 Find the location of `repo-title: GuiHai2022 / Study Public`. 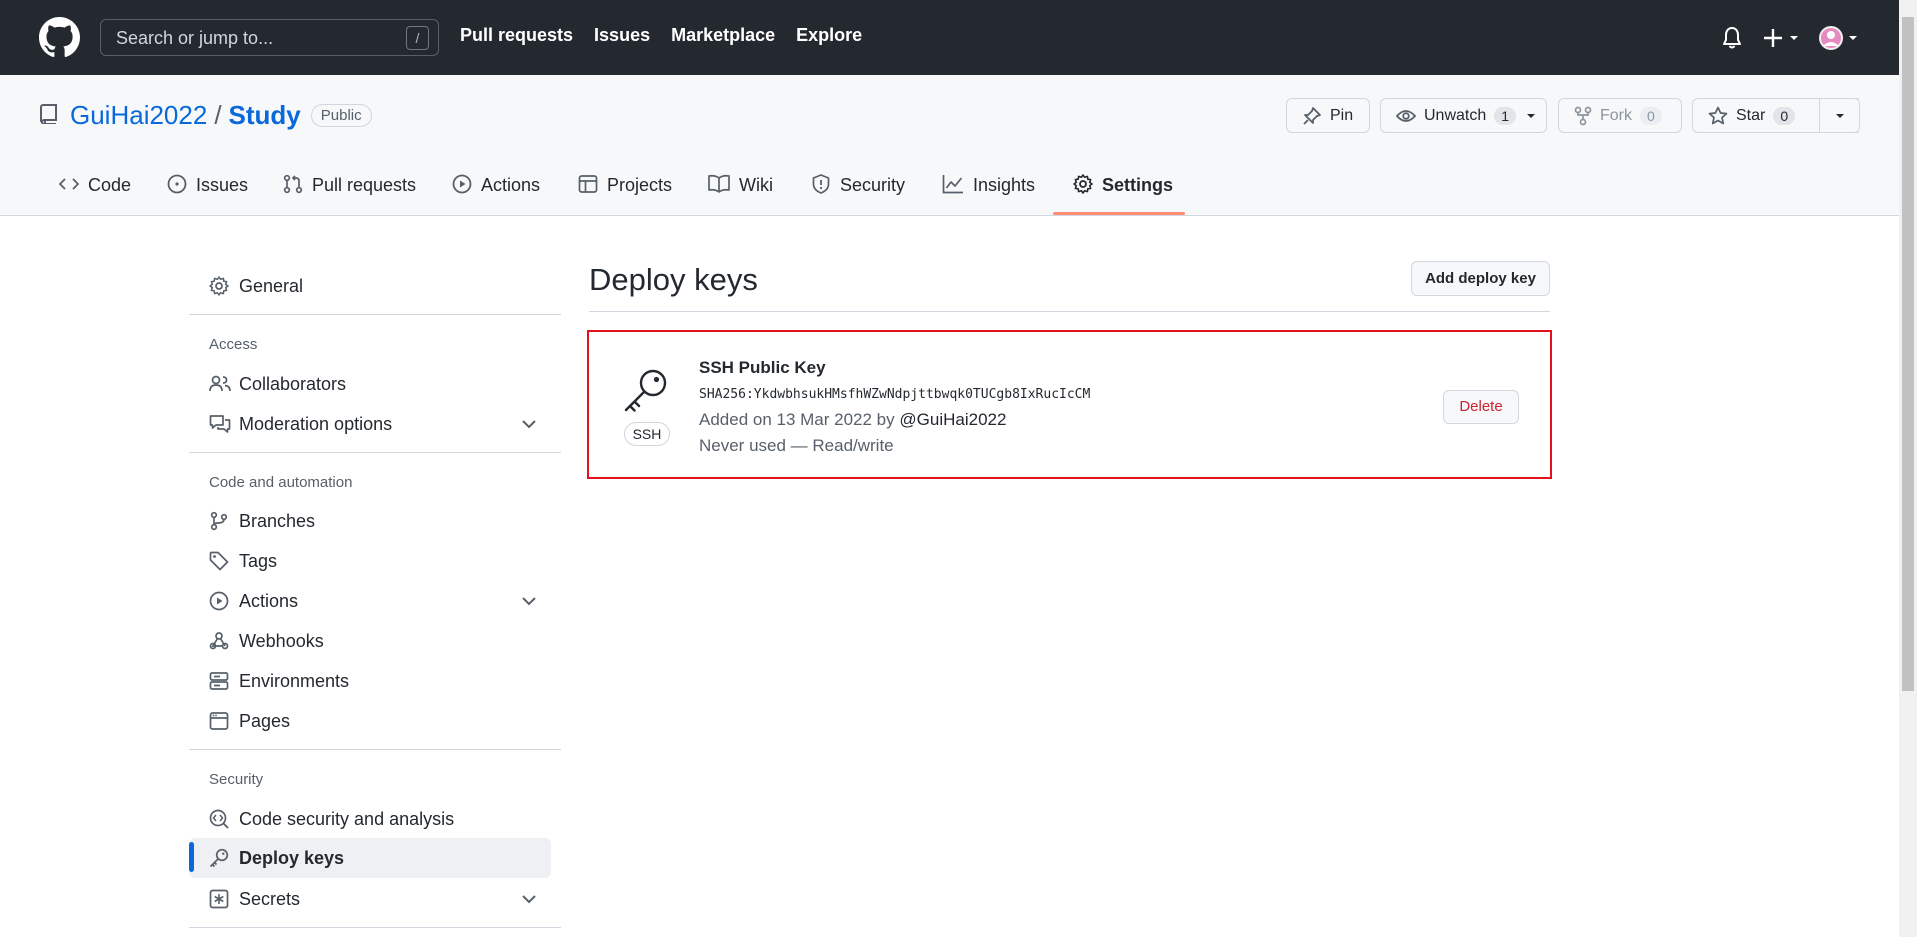

repo-title: GuiHai2022 / Study Public is located at coordinates (221, 115).